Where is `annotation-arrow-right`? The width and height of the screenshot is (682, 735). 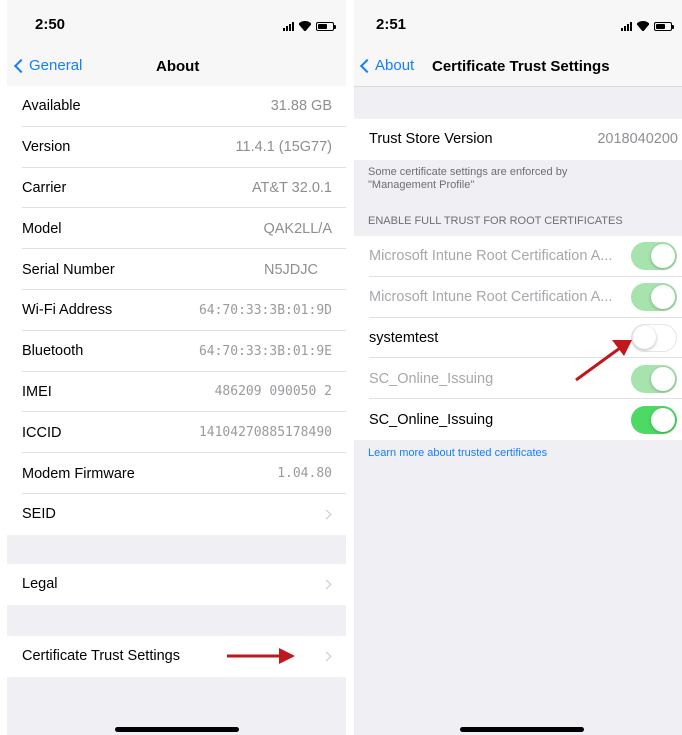
annotation-arrow-right is located at coordinates (261, 656).